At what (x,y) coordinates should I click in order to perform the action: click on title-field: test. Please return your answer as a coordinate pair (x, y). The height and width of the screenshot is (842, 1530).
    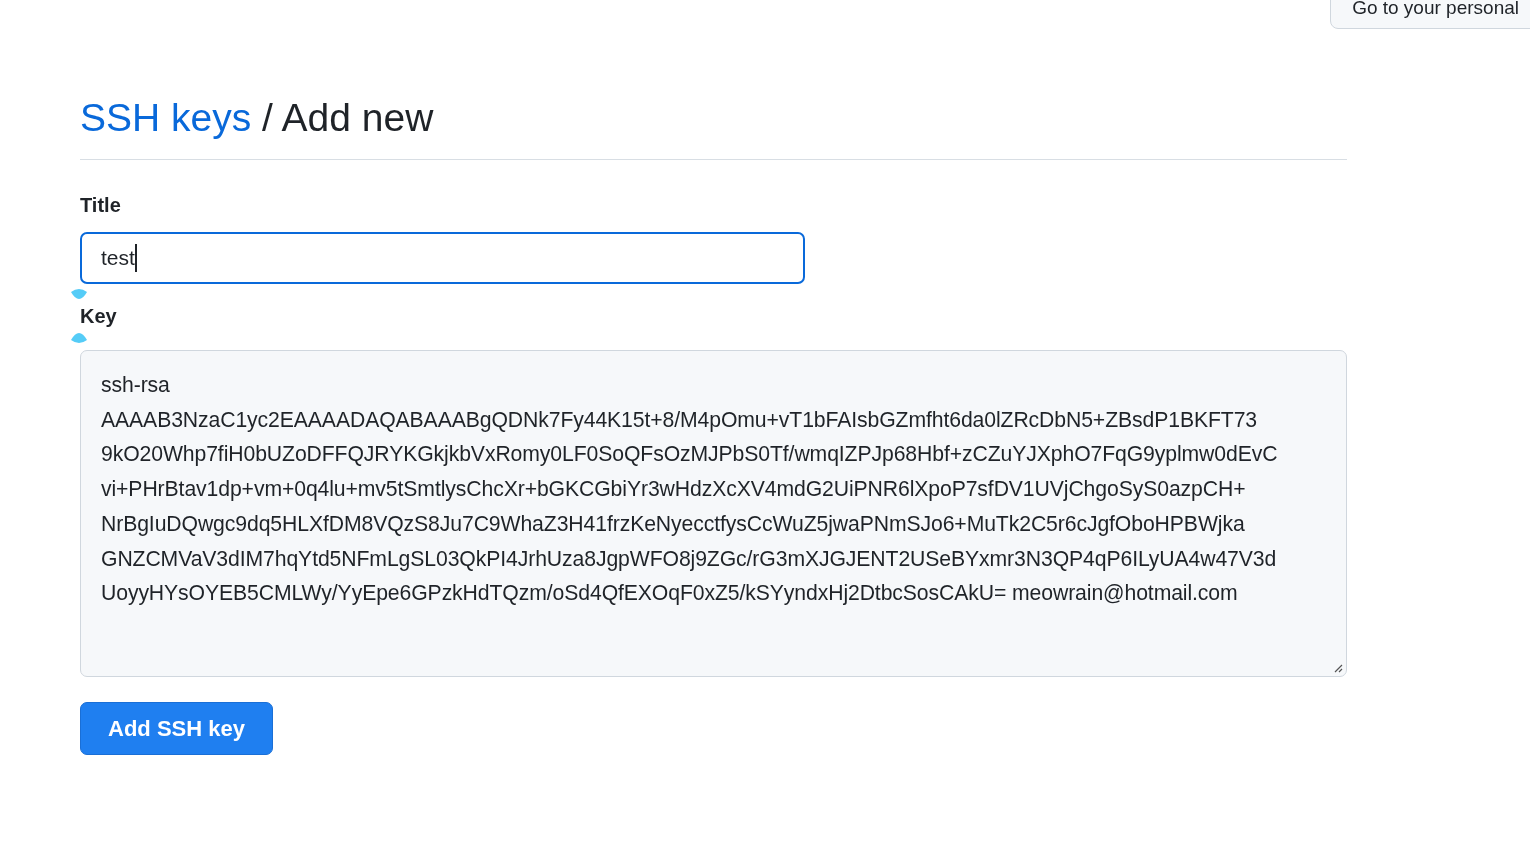
    Looking at the image, I should click on (442, 258).